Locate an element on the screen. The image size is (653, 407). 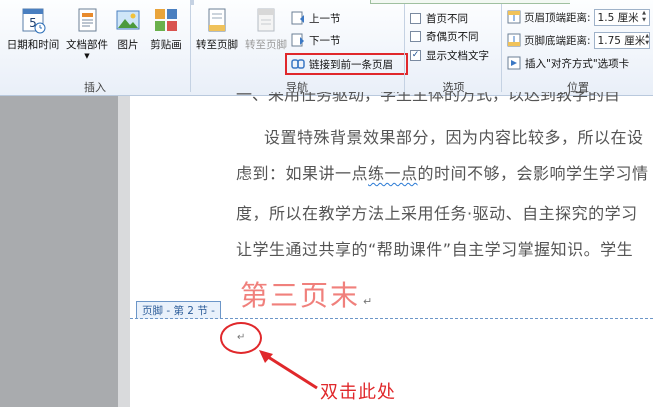
body-text-line: 度，所以在教学方法上采用任务·驱动、自主探究的学习 is located at coordinates (437, 213).